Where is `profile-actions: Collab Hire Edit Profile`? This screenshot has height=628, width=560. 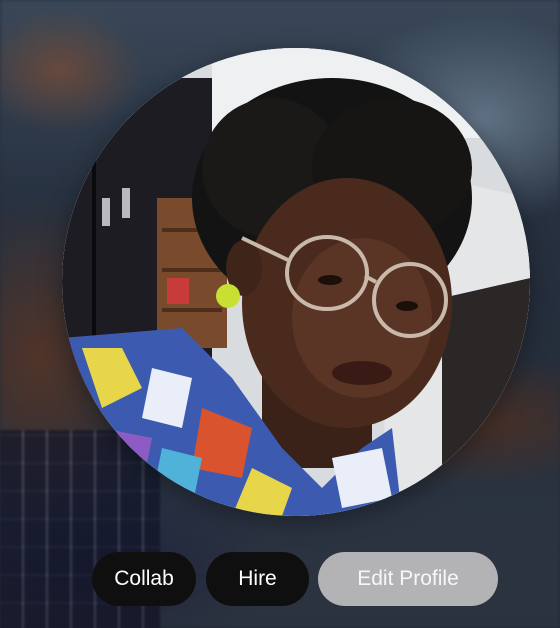
profile-actions: Collab Hire Edit Profile is located at coordinates (280, 579).